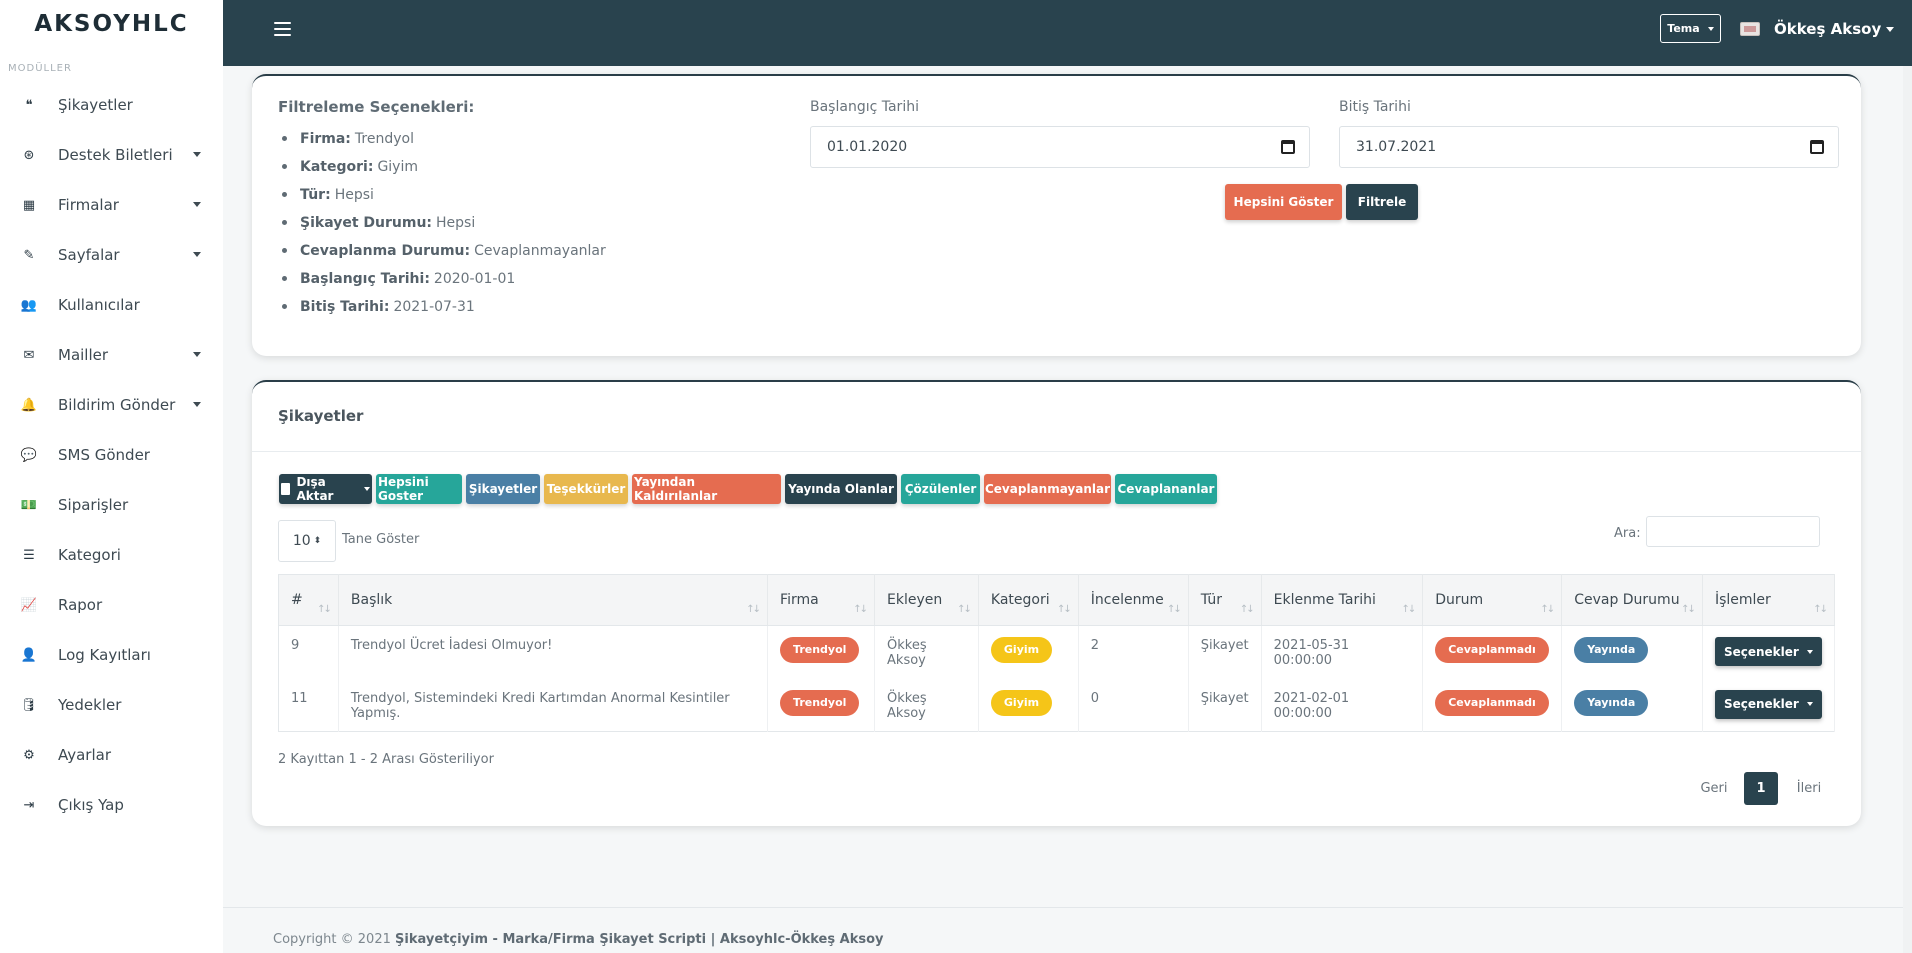 The image size is (1912, 953). What do you see at coordinates (111, 555) in the screenshot?
I see `sidebar-item-9: ☰ Kategori` at bounding box center [111, 555].